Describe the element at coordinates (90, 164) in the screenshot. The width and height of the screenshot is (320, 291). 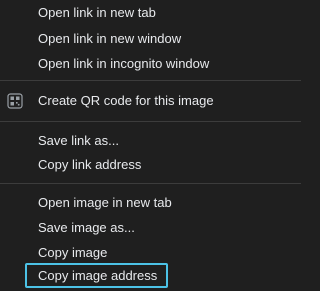
I see `menu-item-label: Copy link address` at that location.